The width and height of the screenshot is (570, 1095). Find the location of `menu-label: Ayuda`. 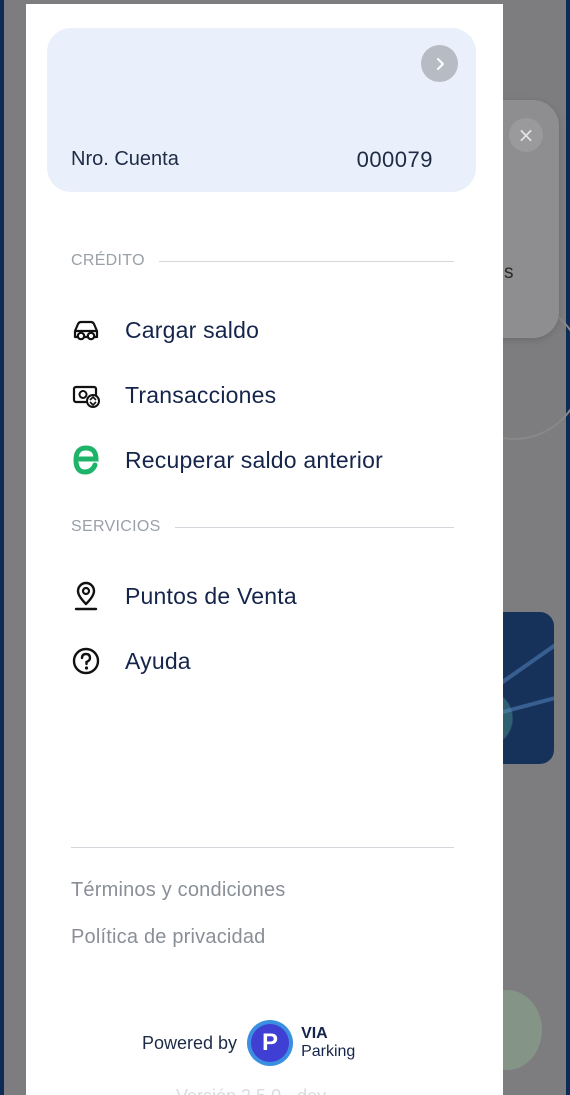

menu-label: Ayuda is located at coordinates (158, 660).